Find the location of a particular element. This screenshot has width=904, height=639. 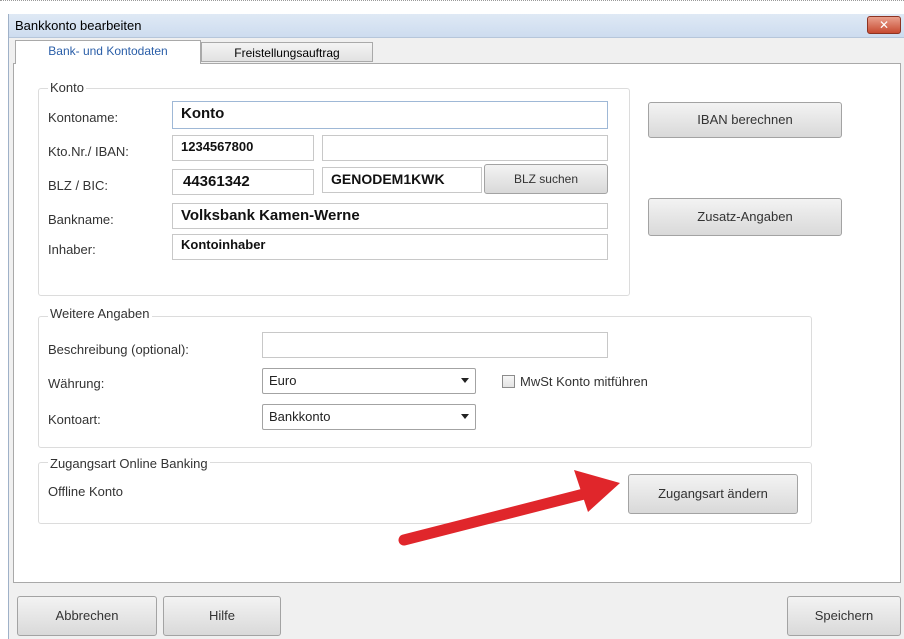

konto-group-title: Konto is located at coordinates (67, 87).